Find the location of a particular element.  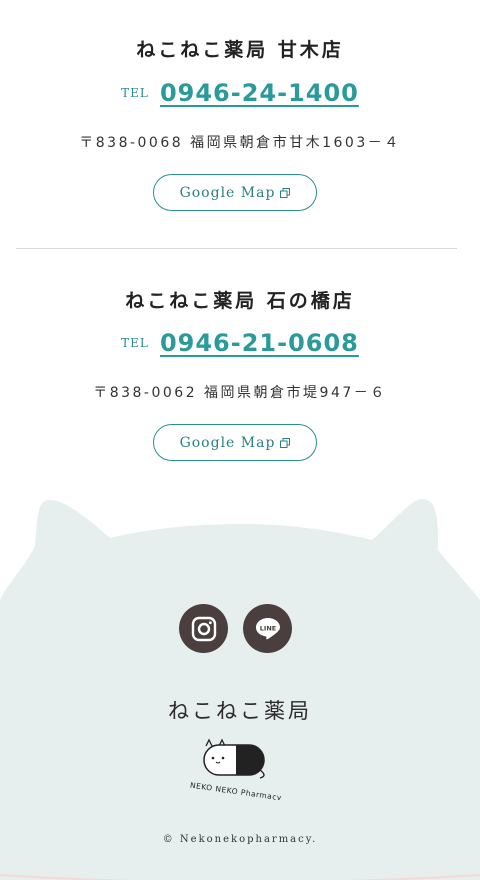

instagram-button is located at coordinates (203, 628).